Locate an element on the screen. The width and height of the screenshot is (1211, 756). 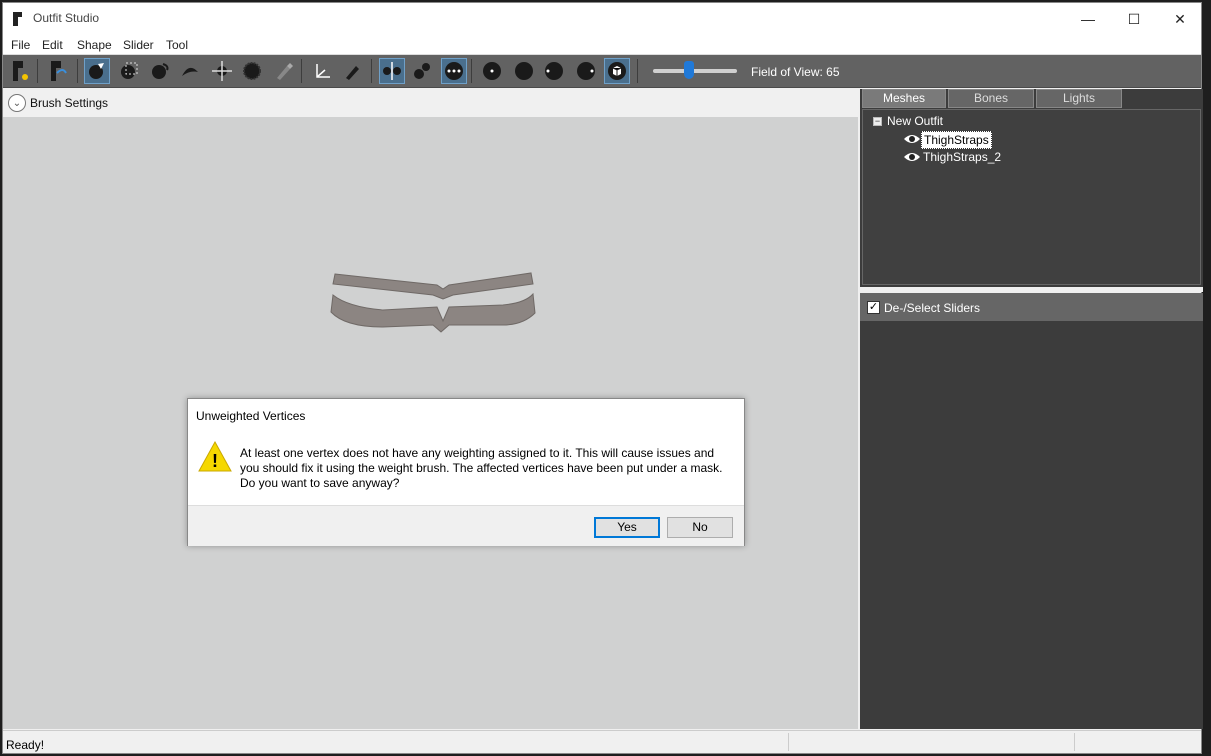
minimize-button: — is located at coordinates (1088, 19).